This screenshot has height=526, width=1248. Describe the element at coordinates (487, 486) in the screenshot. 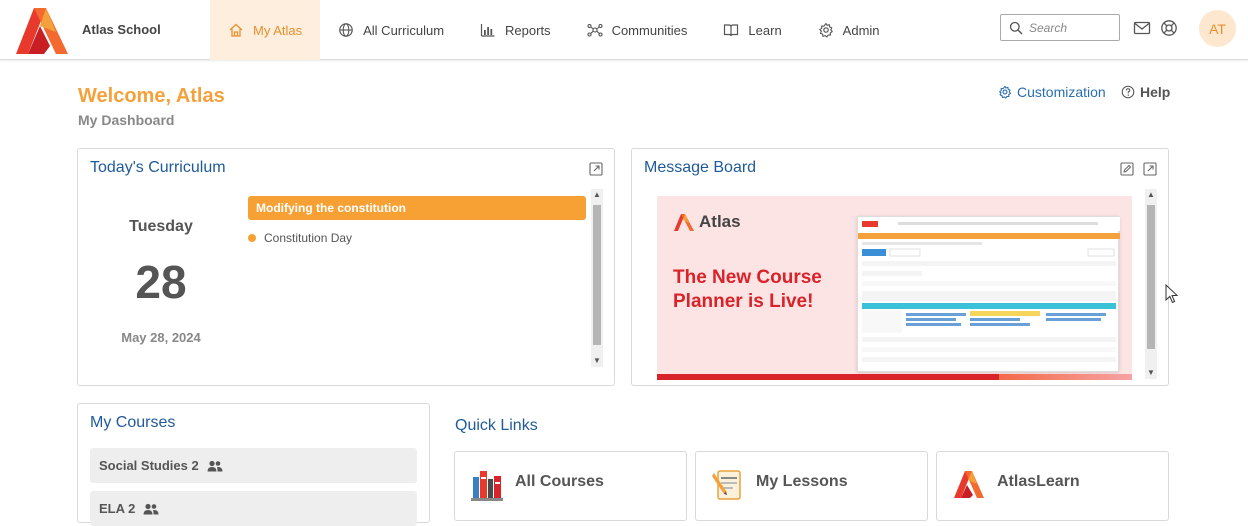

I see `books-icon` at that location.